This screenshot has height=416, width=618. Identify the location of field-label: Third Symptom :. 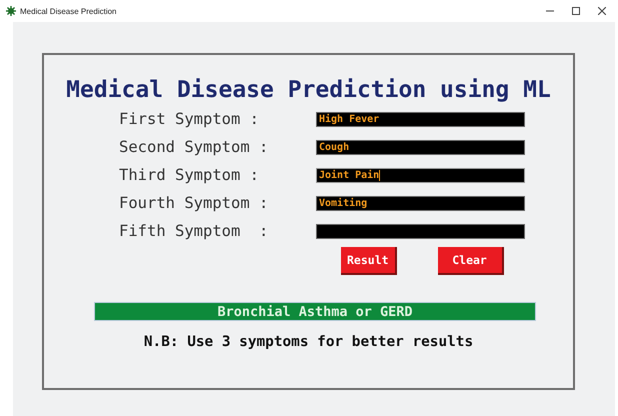
(189, 175).